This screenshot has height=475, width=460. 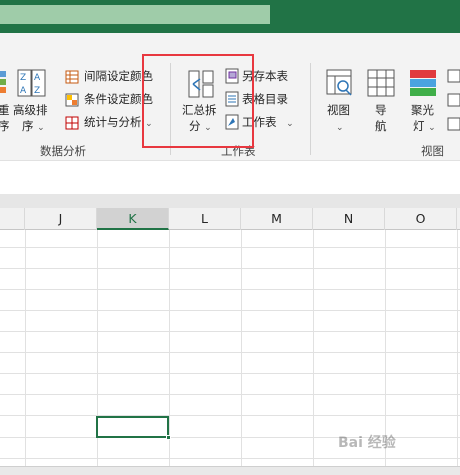 What do you see at coordinates (381, 126) in the screenshot?
I see `navigation-label-line2: 航` at bounding box center [381, 126].